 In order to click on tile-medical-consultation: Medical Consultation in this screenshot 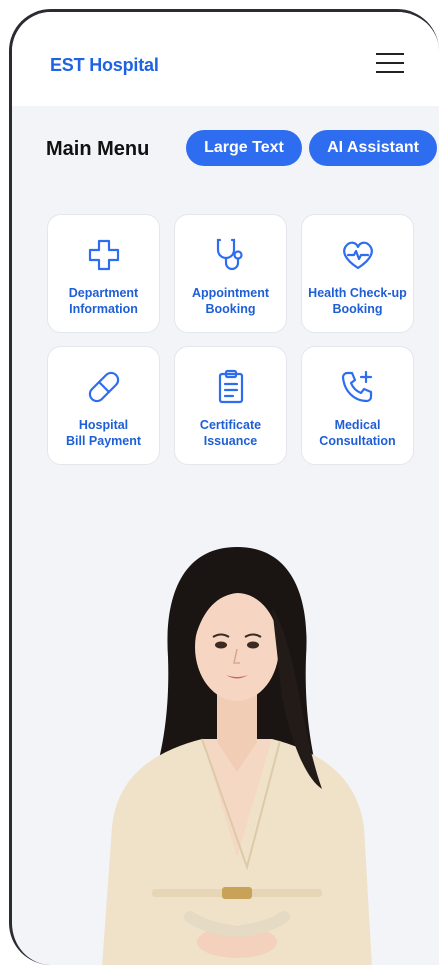, I will do `click(357, 405)`.